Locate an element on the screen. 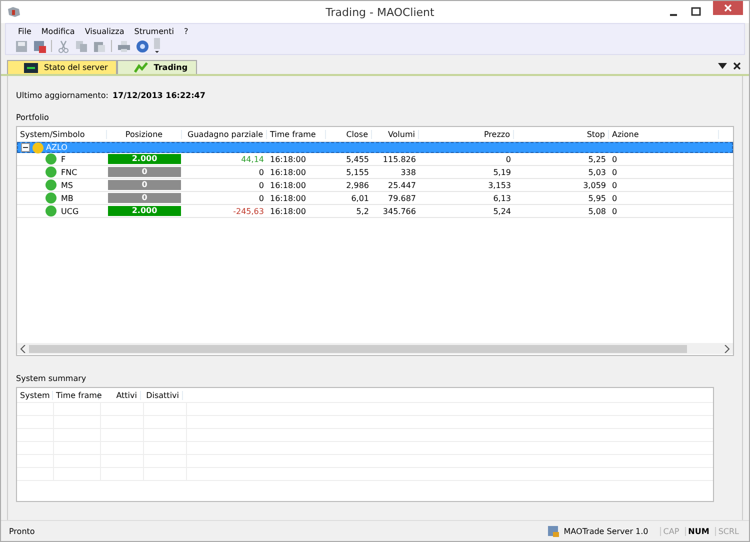 Image resolution: width=750 pixels, height=542 pixels. column-header: Posizione is located at coordinates (144, 134).